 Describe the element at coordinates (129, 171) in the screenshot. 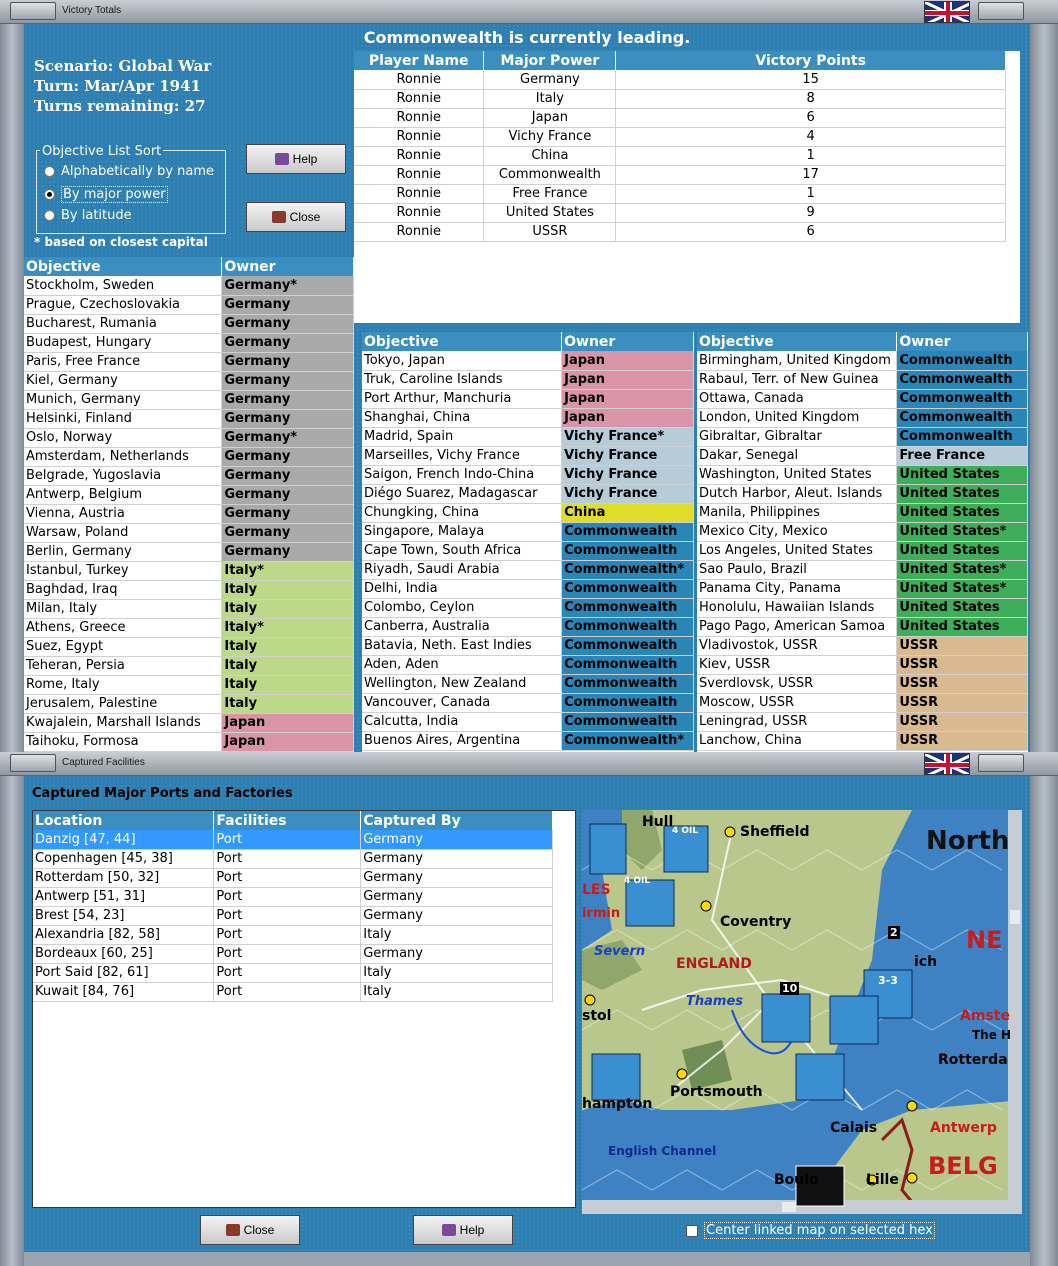

I see `sort-alphabetical-radio: Alphabetically by name` at that location.